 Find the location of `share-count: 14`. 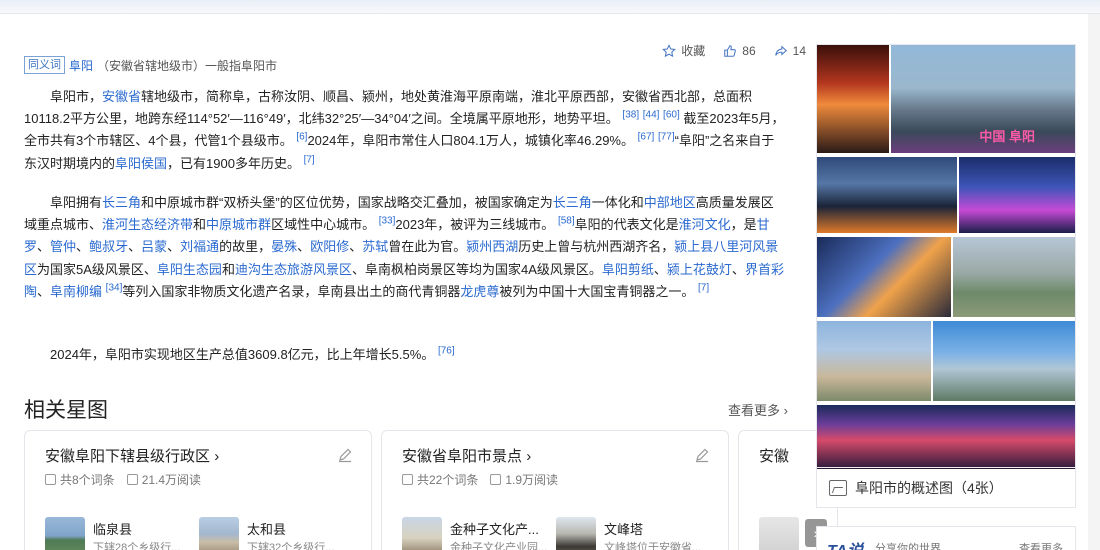

share-count: 14 is located at coordinates (799, 50).